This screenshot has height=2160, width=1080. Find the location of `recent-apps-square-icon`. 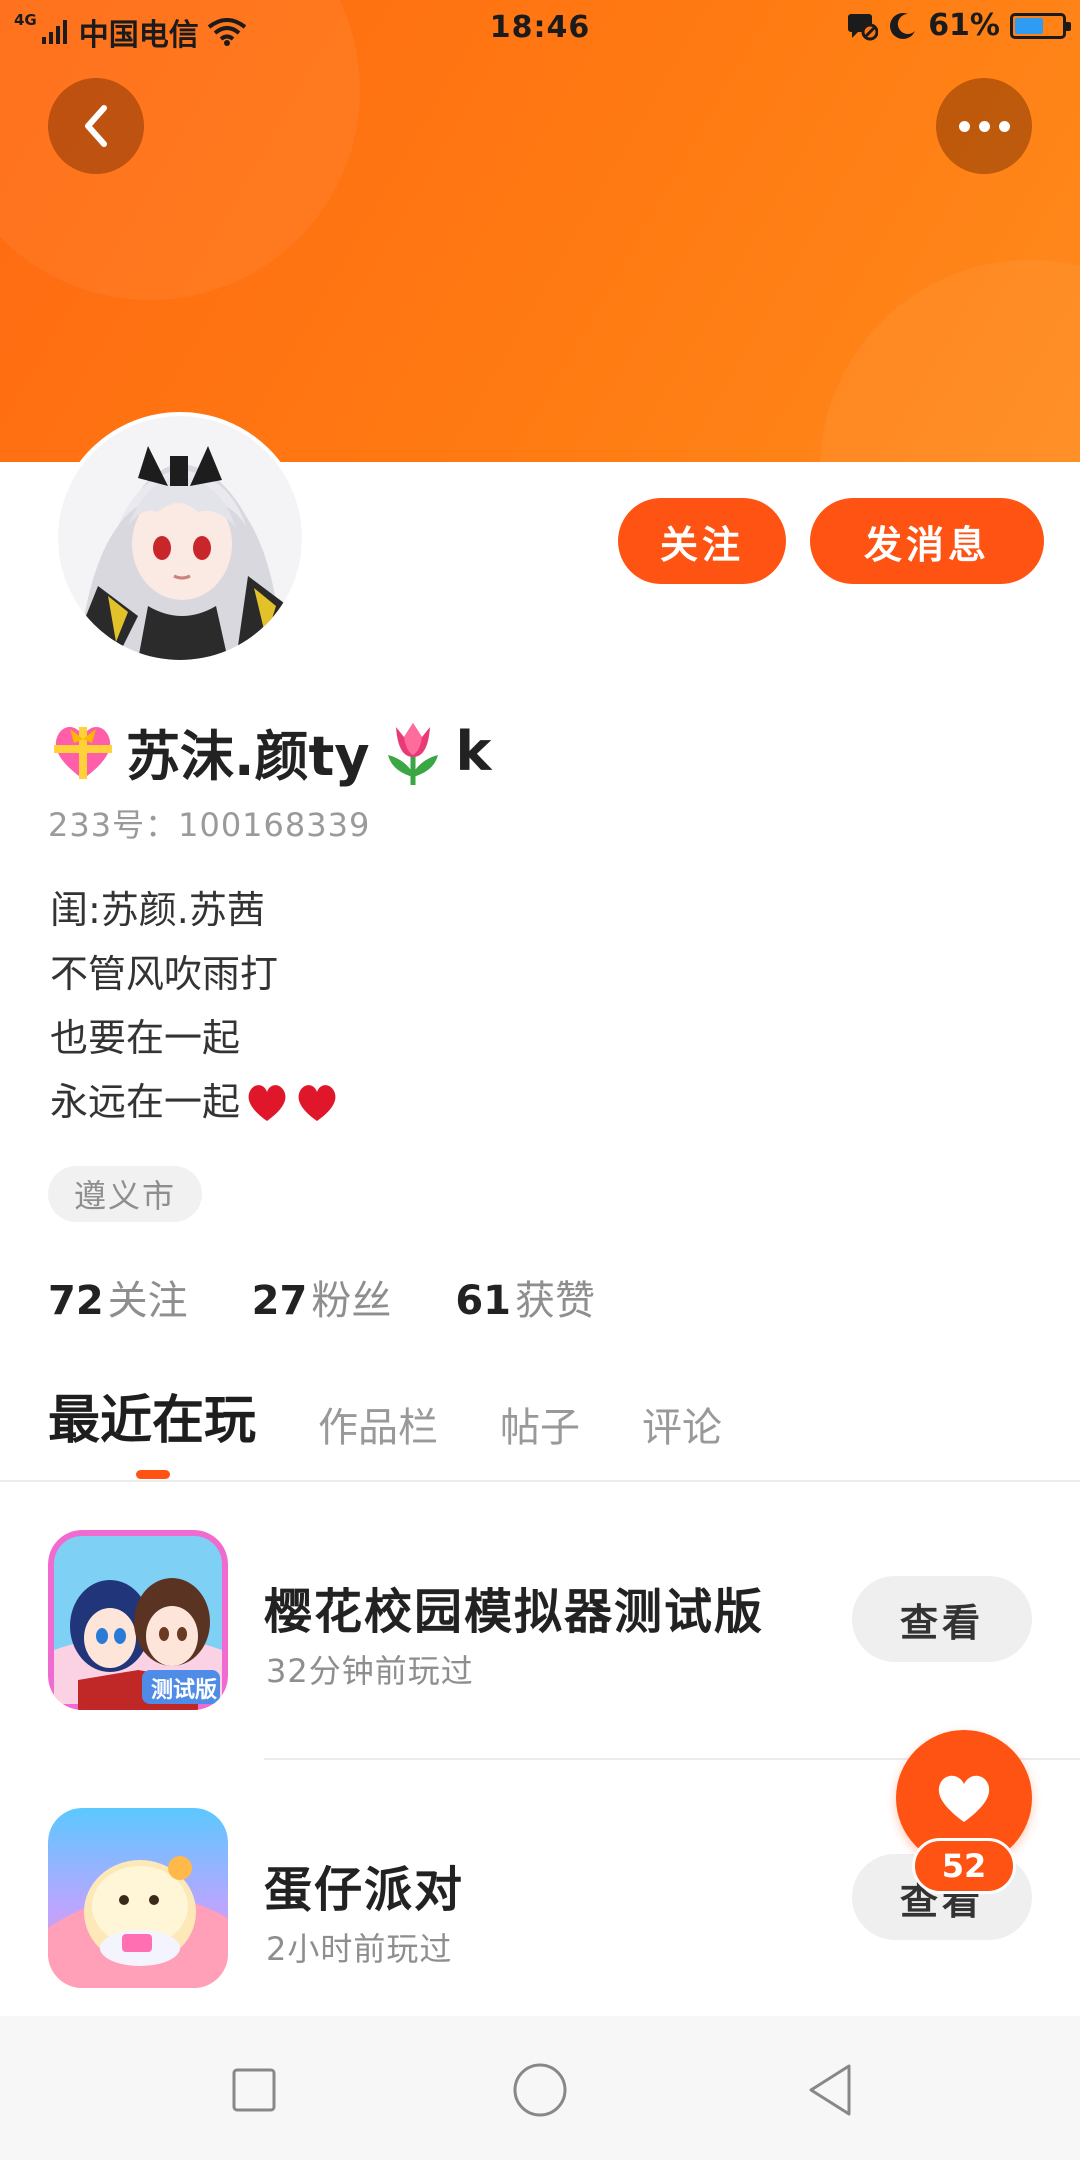

recent-apps-square-icon is located at coordinates (254, 2090).